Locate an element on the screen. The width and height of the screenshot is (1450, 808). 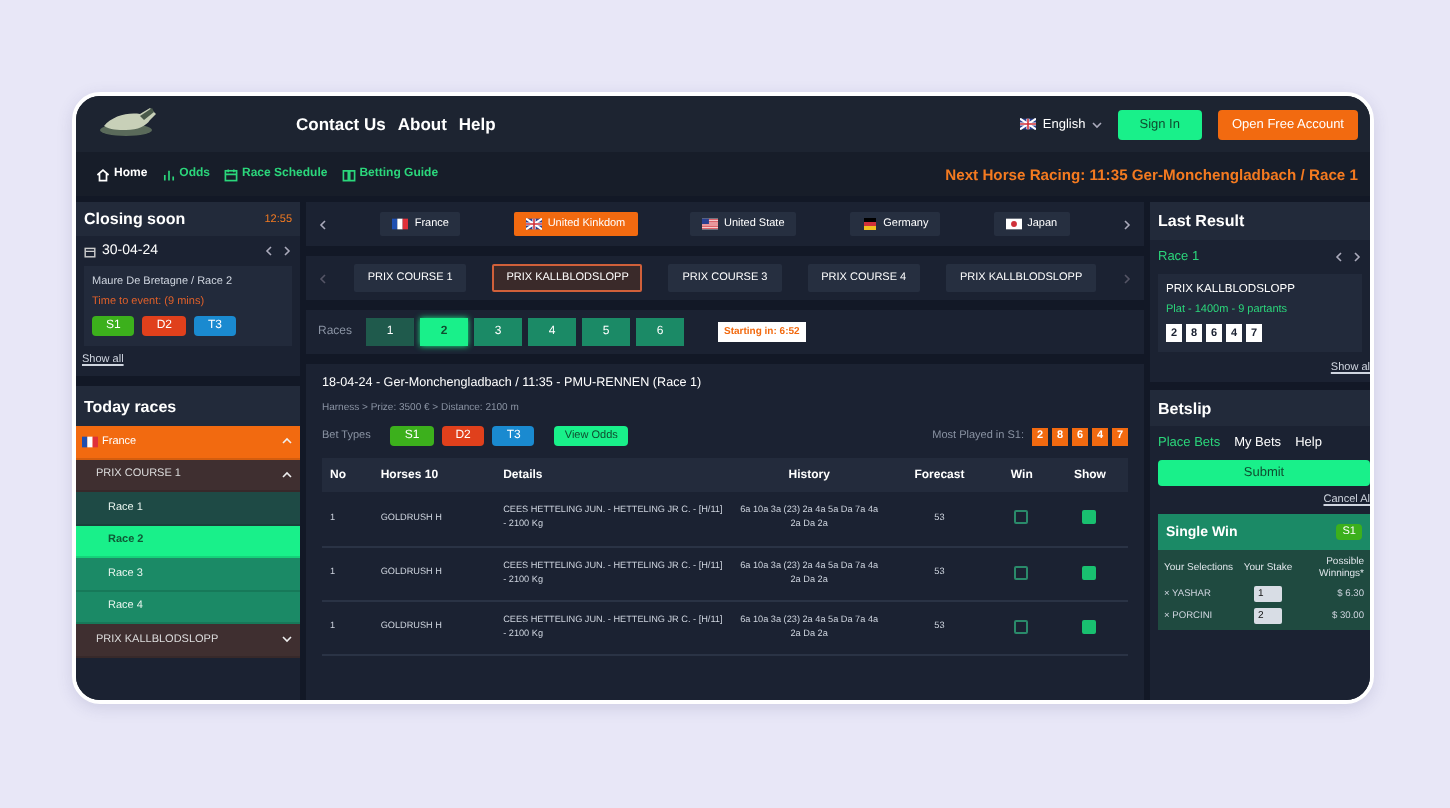
panel-title: Betslip is located at coordinates (1185, 408).